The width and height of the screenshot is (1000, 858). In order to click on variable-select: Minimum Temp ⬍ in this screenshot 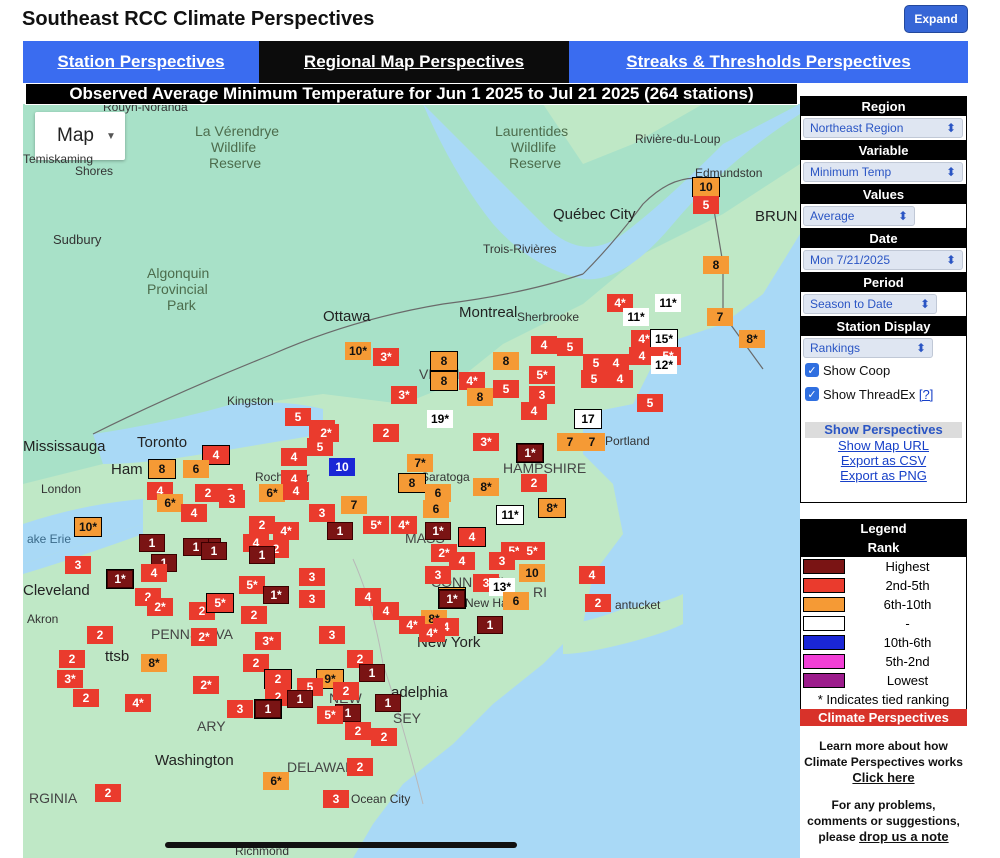, I will do `click(883, 172)`.